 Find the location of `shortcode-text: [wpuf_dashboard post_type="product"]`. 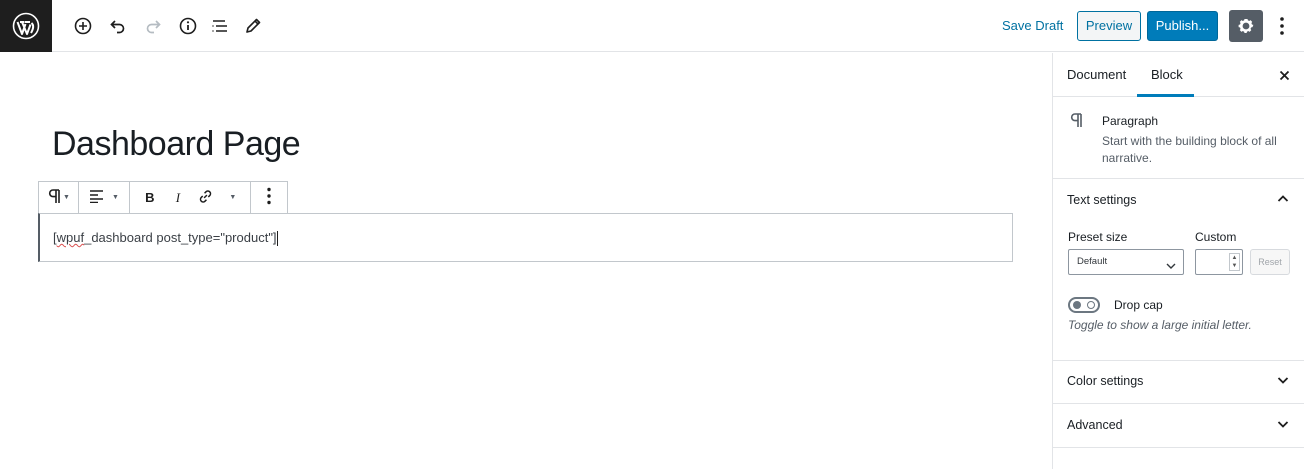

shortcode-text: [wpuf_dashboard post_type="product"] is located at coordinates (165, 238).